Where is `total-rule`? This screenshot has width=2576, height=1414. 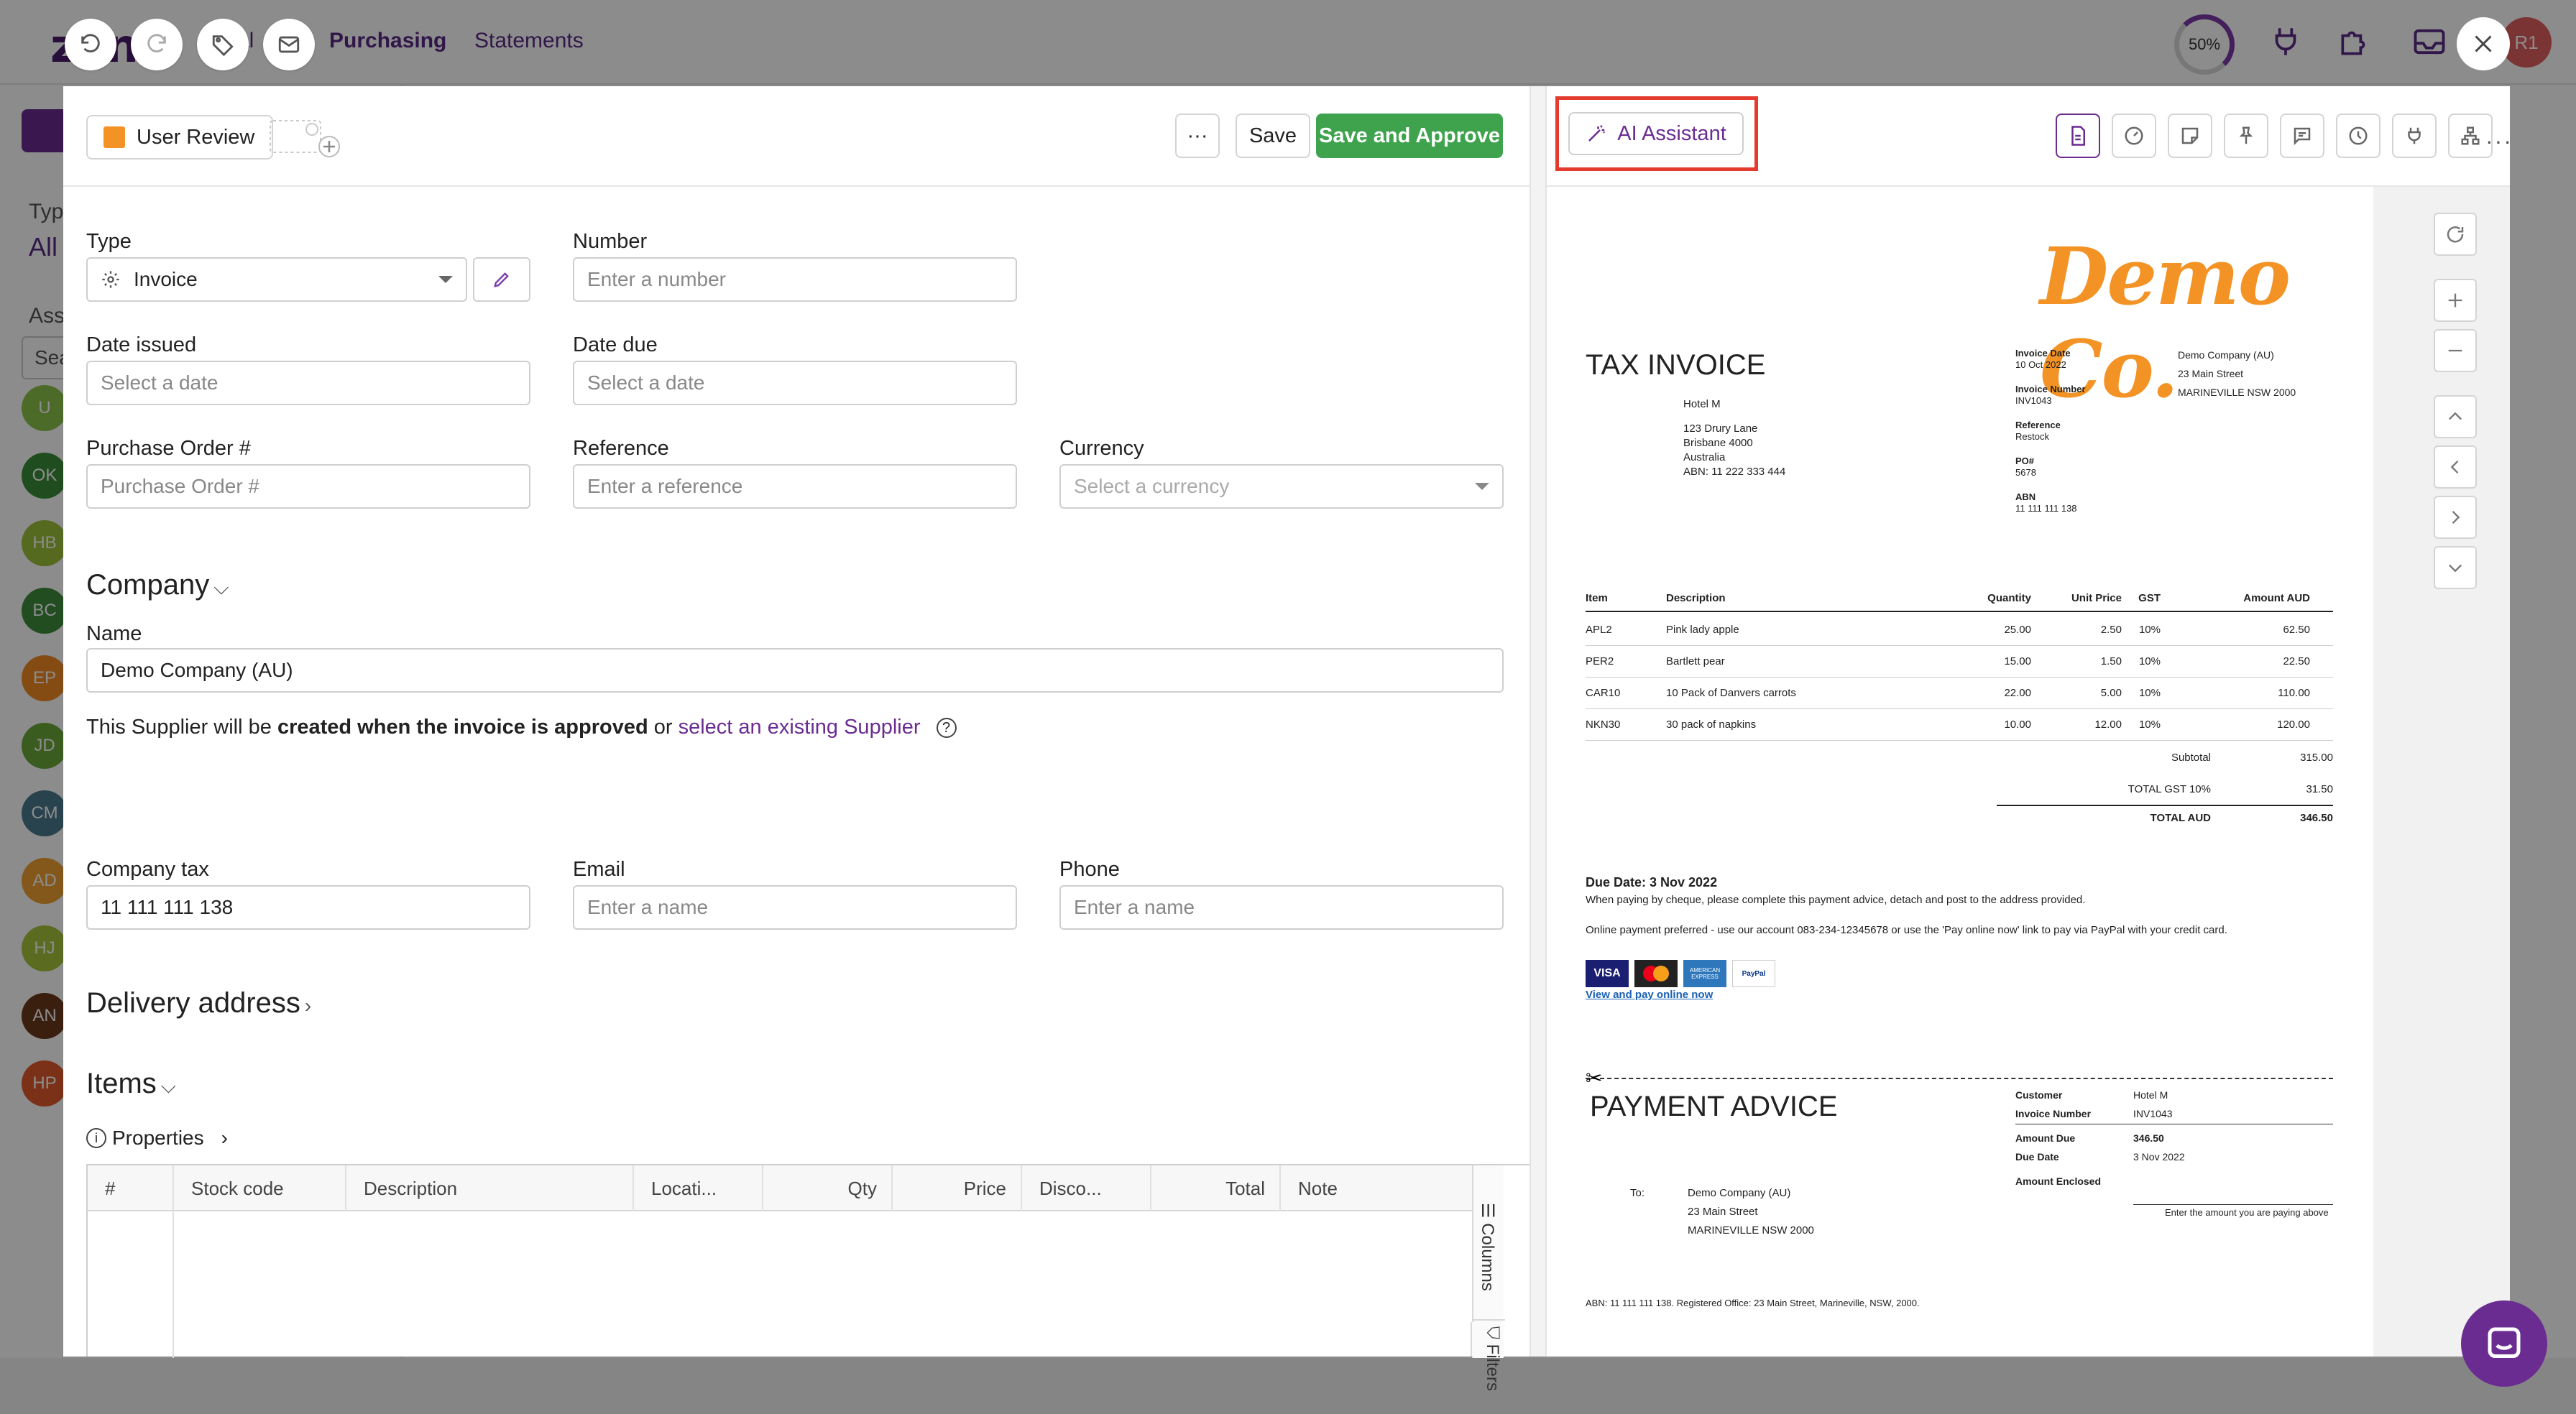 total-rule is located at coordinates (2165, 805).